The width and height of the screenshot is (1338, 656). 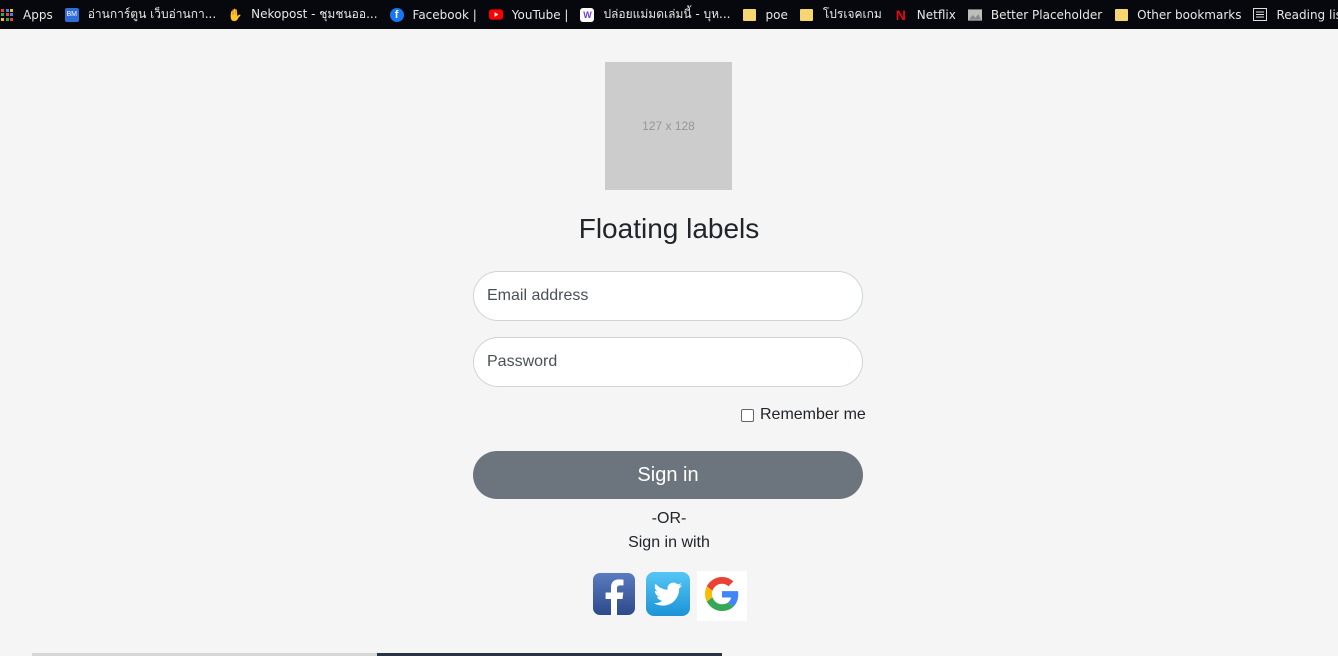 I want to click on password-input, so click(x=674, y=362).